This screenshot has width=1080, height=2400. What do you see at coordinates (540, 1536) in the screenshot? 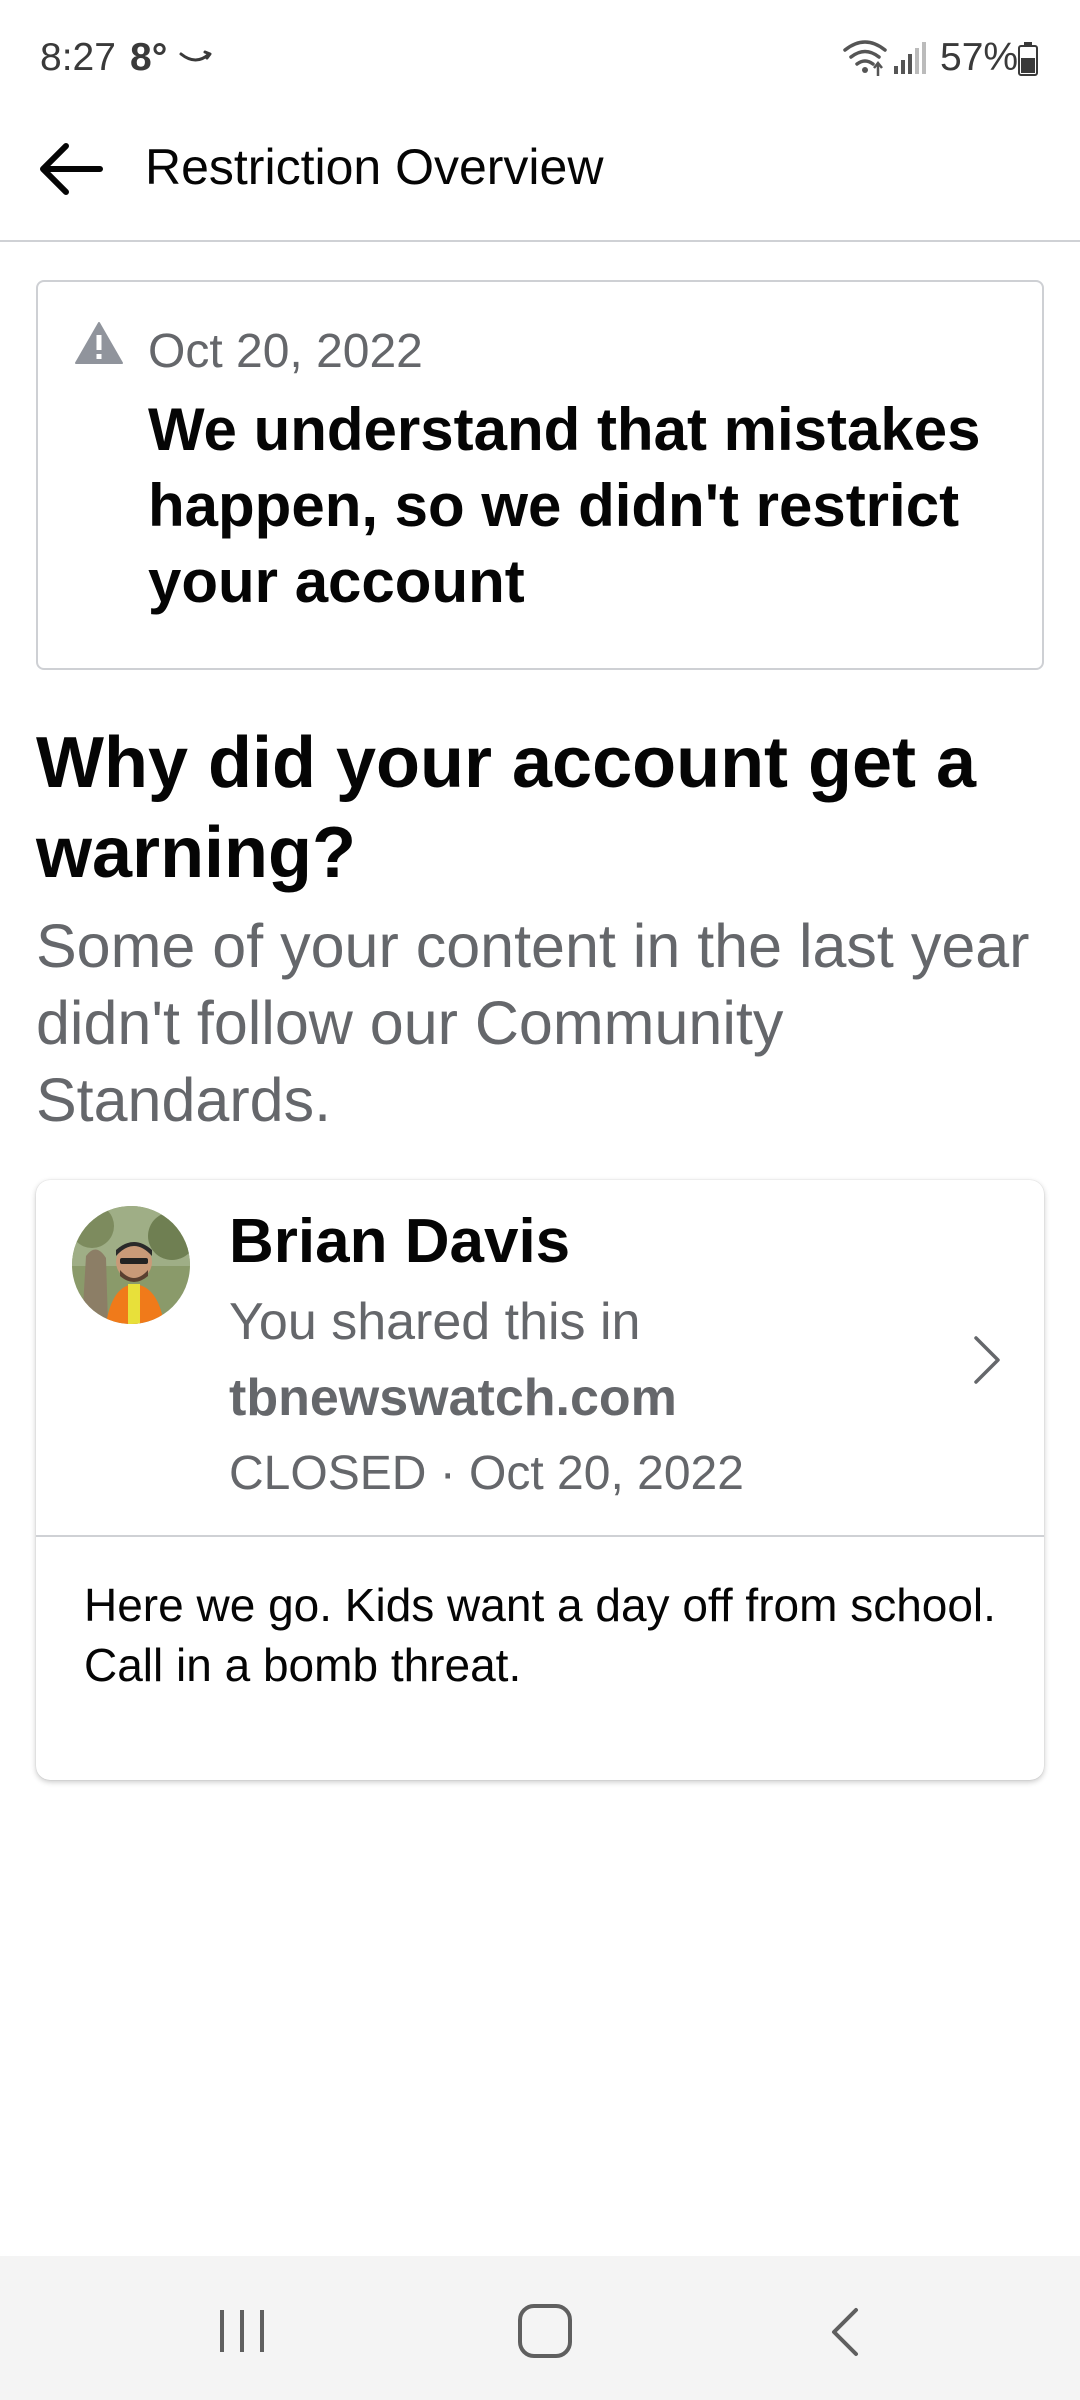
I see `card-divider` at bounding box center [540, 1536].